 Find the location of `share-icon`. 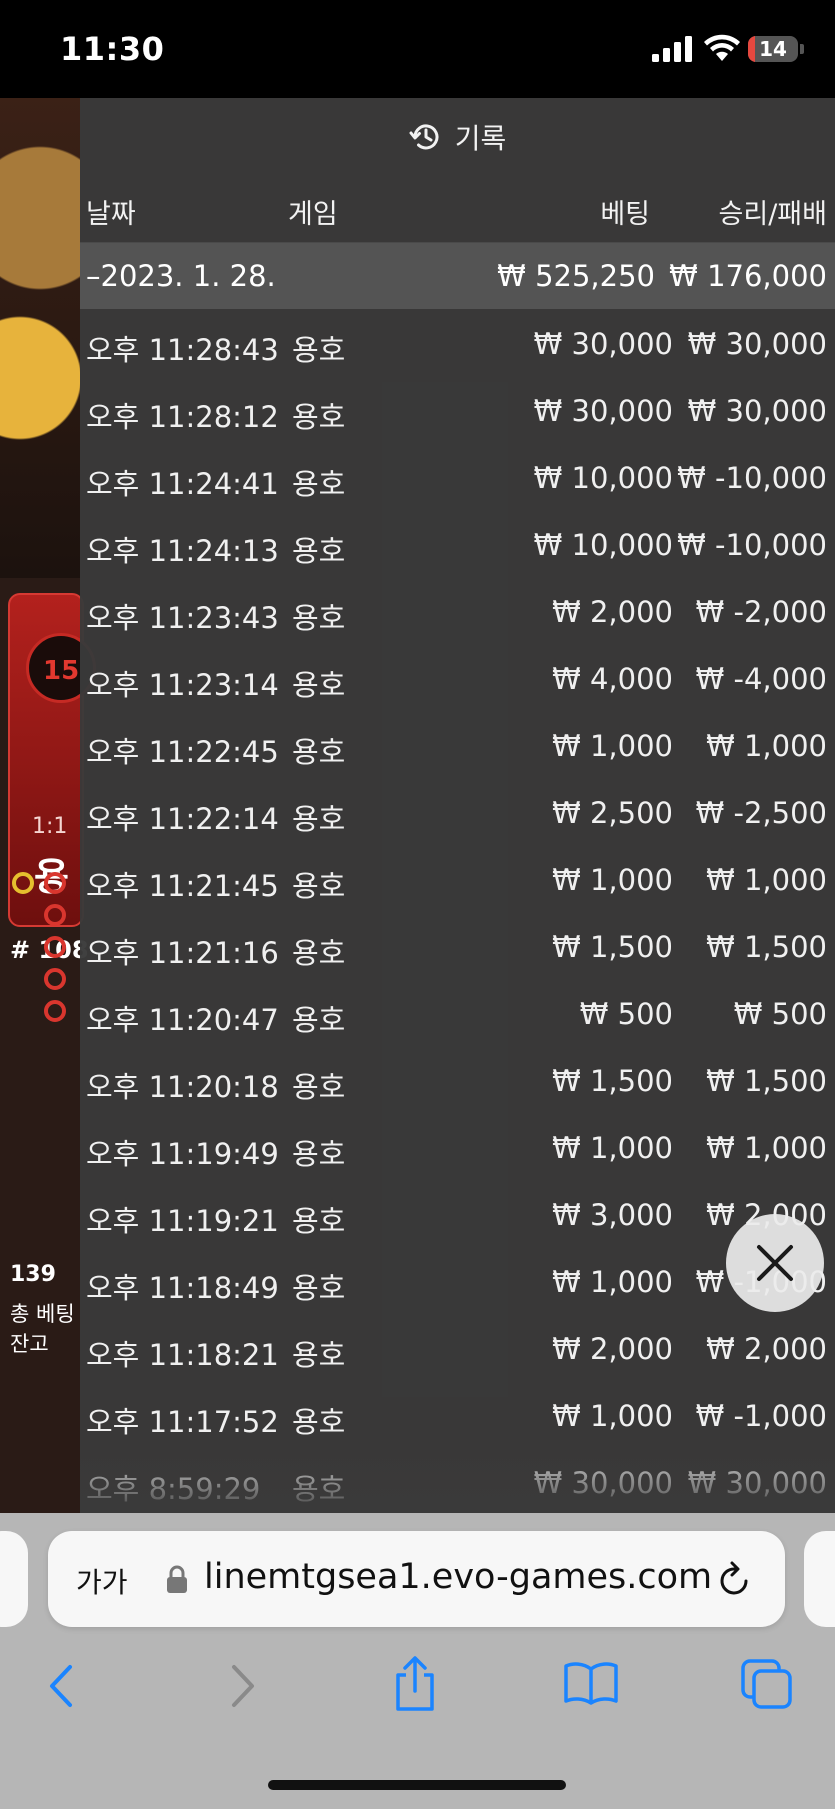

share-icon is located at coordinates (415, 1684).